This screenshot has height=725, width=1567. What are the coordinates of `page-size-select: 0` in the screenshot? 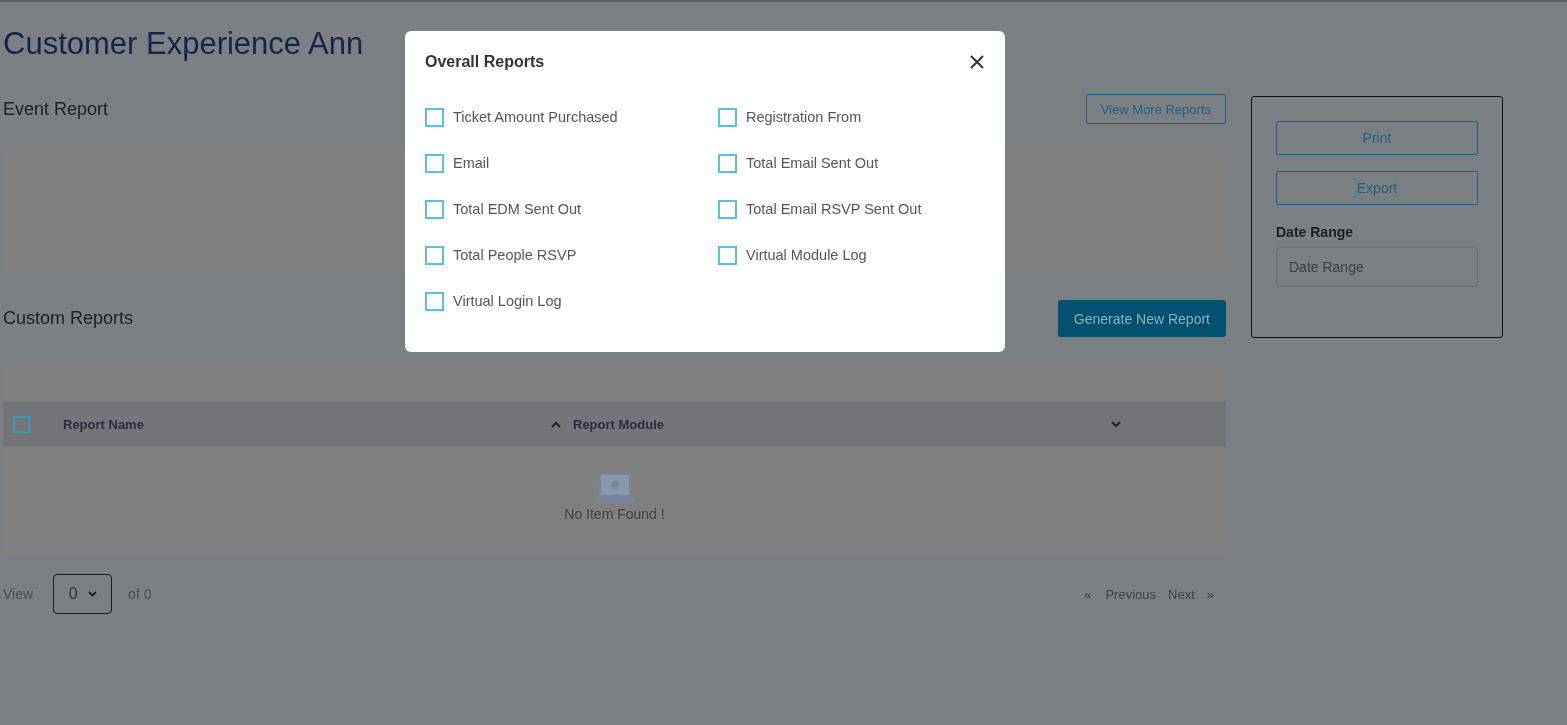 It's located at (83, 594).